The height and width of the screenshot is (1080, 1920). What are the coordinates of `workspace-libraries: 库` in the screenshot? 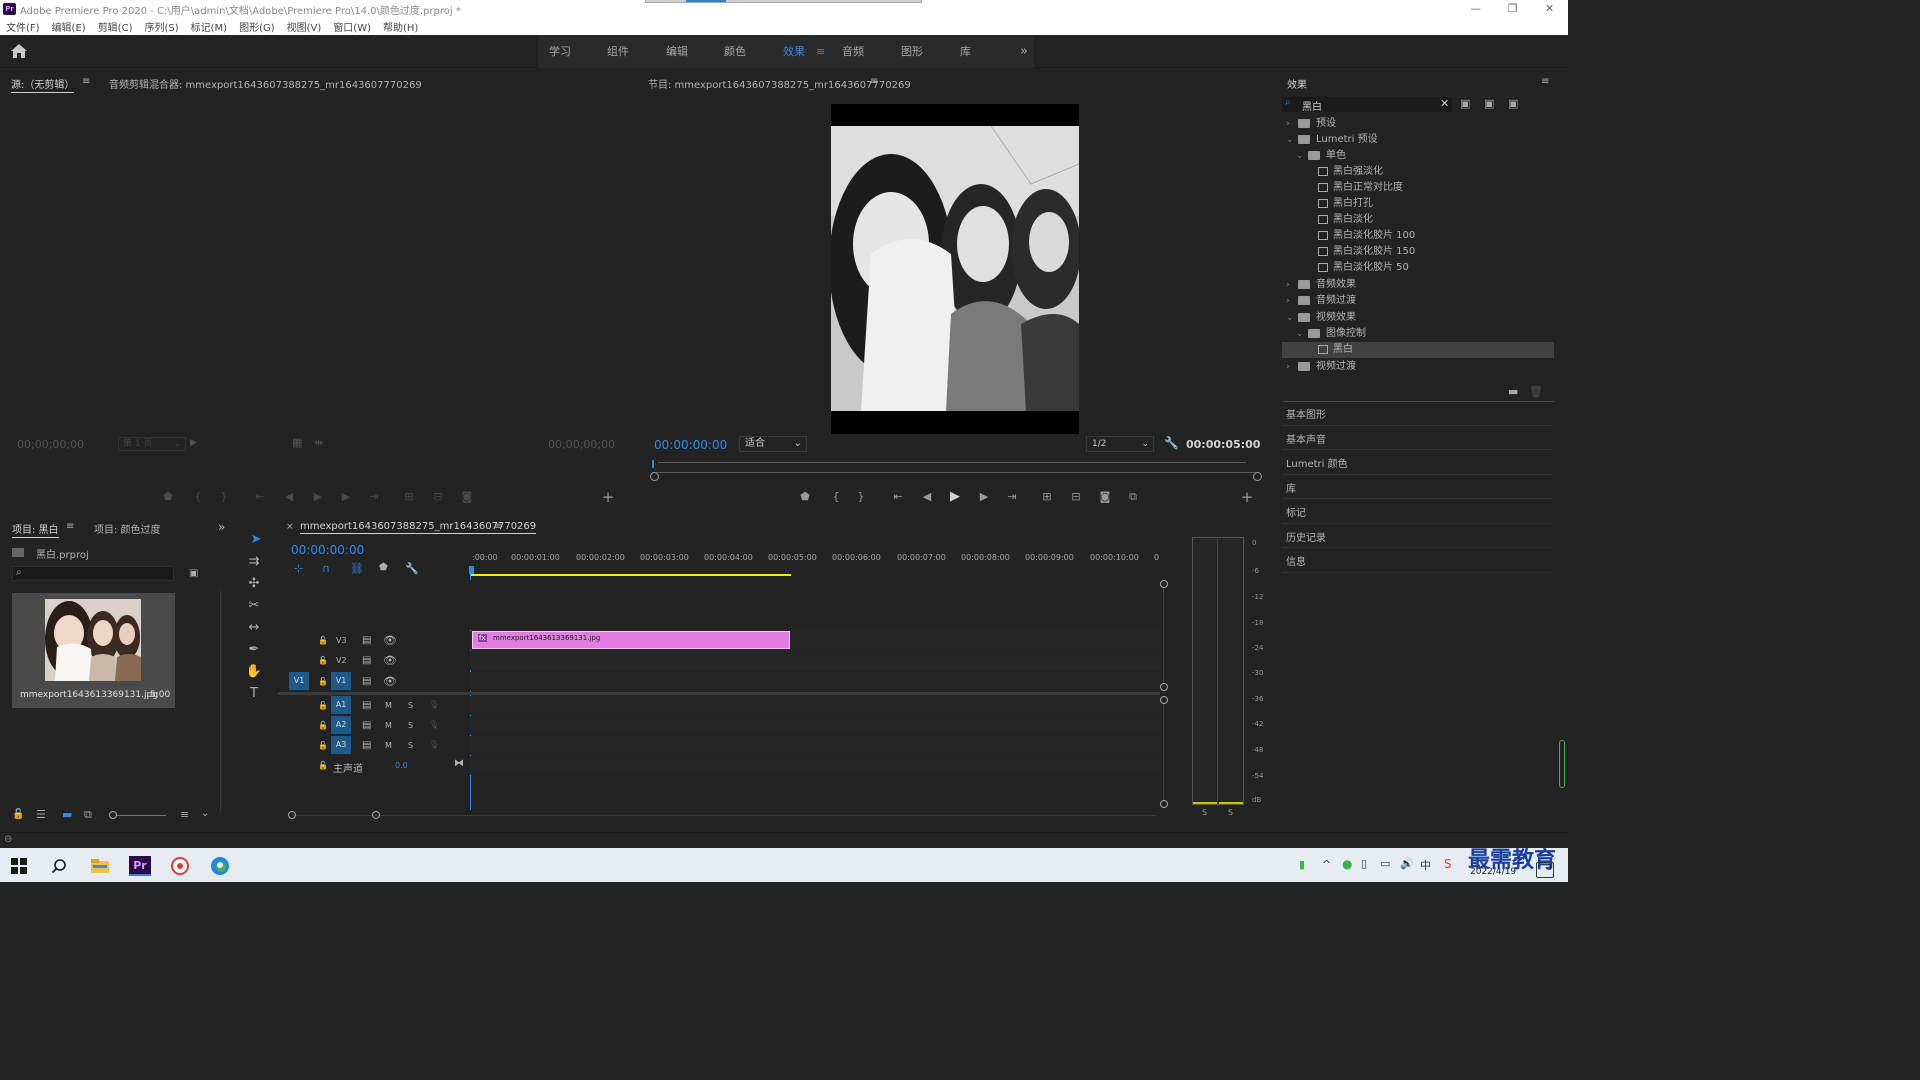 It's located at (965, 51).